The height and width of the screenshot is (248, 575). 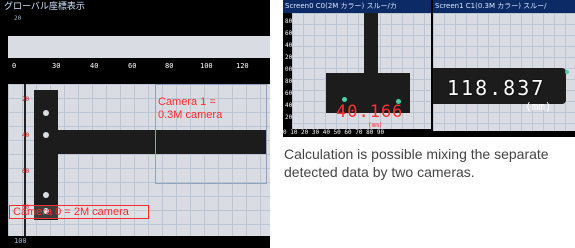 What do you see at coordinates (357, 6) in the screenshot?
I see `screen0-title: Screen0 C0(2M カラー) スルー/カ` at bounding box center [357, 6].